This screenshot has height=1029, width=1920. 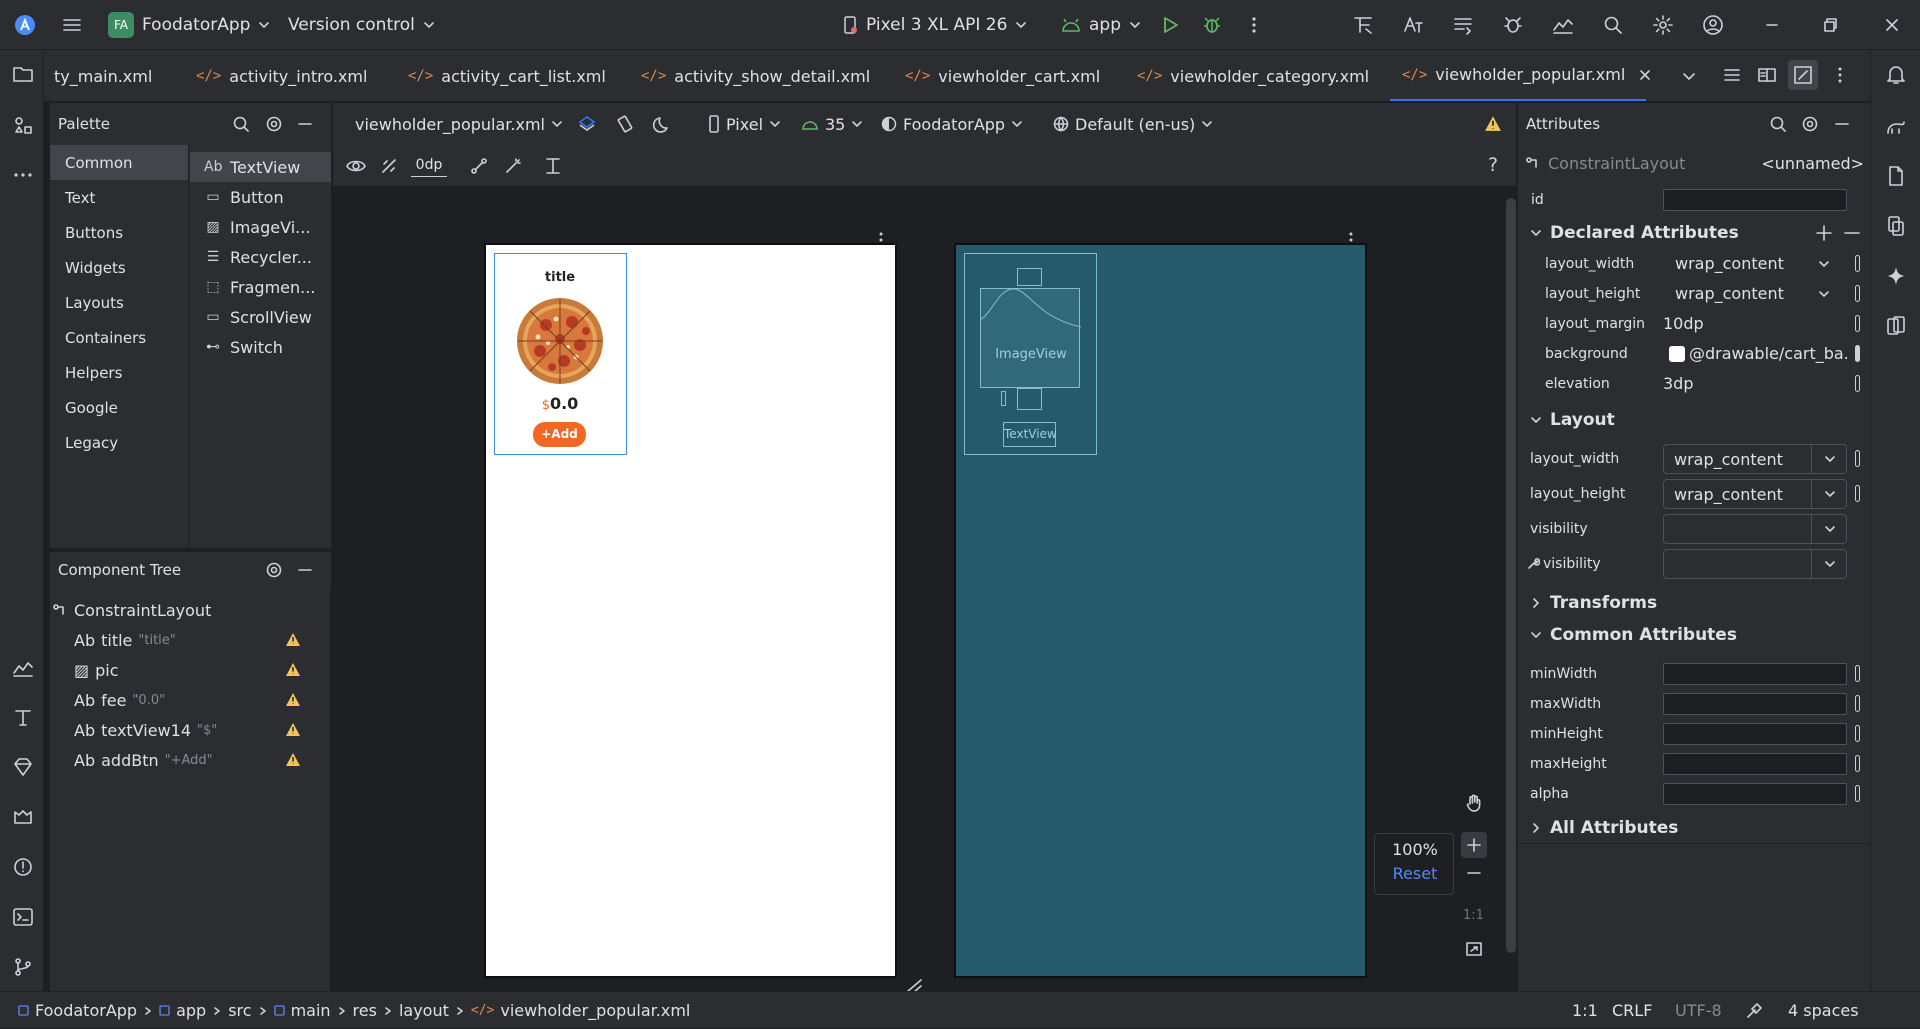 I want to click on visibility-dropdown, so click(x=1755, y=529).